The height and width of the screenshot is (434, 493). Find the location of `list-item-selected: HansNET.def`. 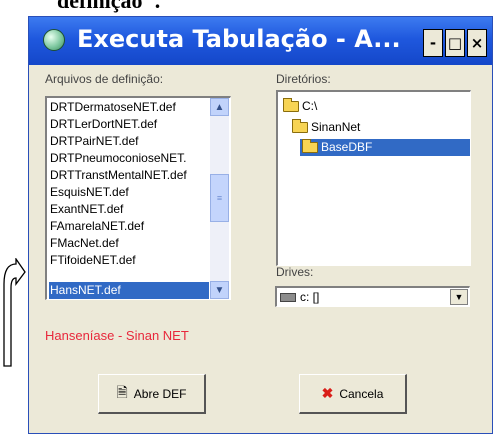

list-item-selected: HansNET.def is located at coordinates (129, 290).